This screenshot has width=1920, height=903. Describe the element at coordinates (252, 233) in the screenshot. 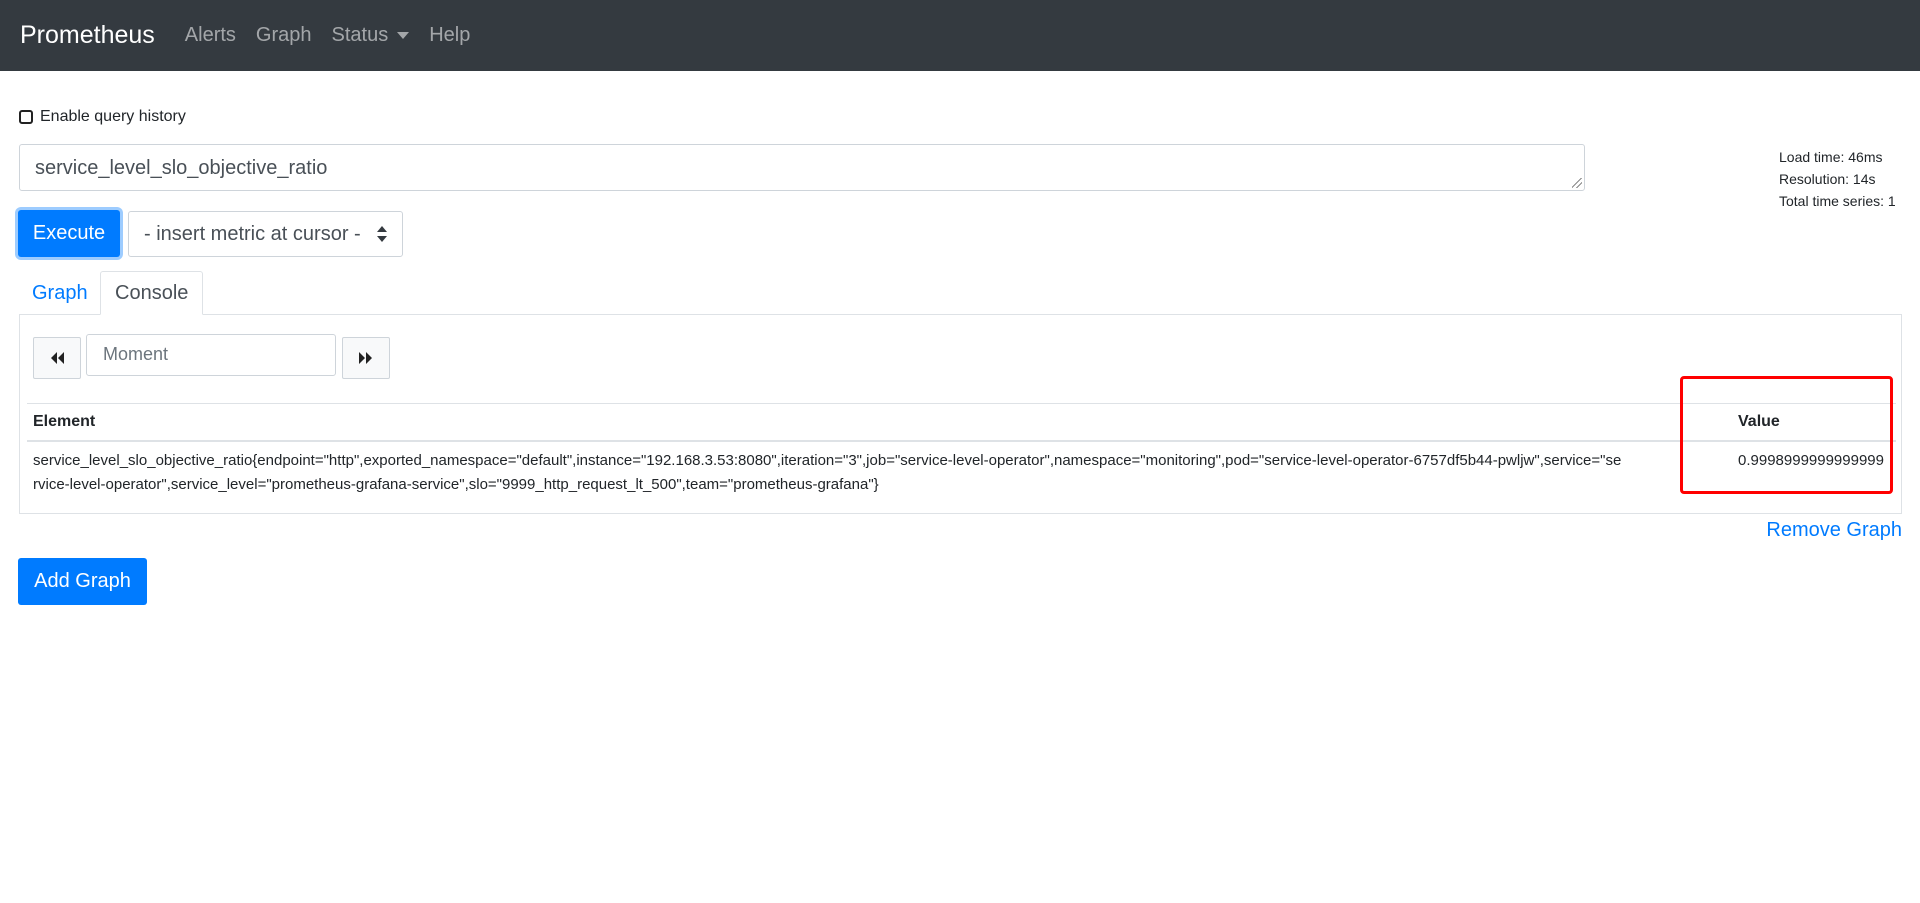

I see `insert-metric-label: - insert metric at cursor -` at that location.